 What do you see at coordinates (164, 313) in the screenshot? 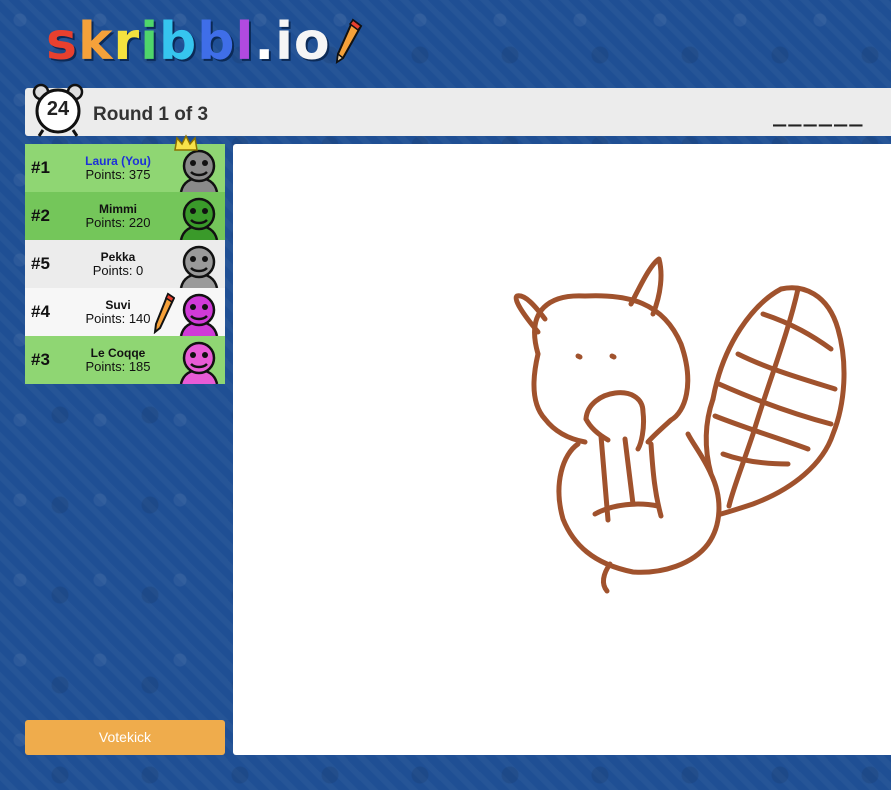
I see `drawing-pencil-icon` at bounding box center [164, 313].